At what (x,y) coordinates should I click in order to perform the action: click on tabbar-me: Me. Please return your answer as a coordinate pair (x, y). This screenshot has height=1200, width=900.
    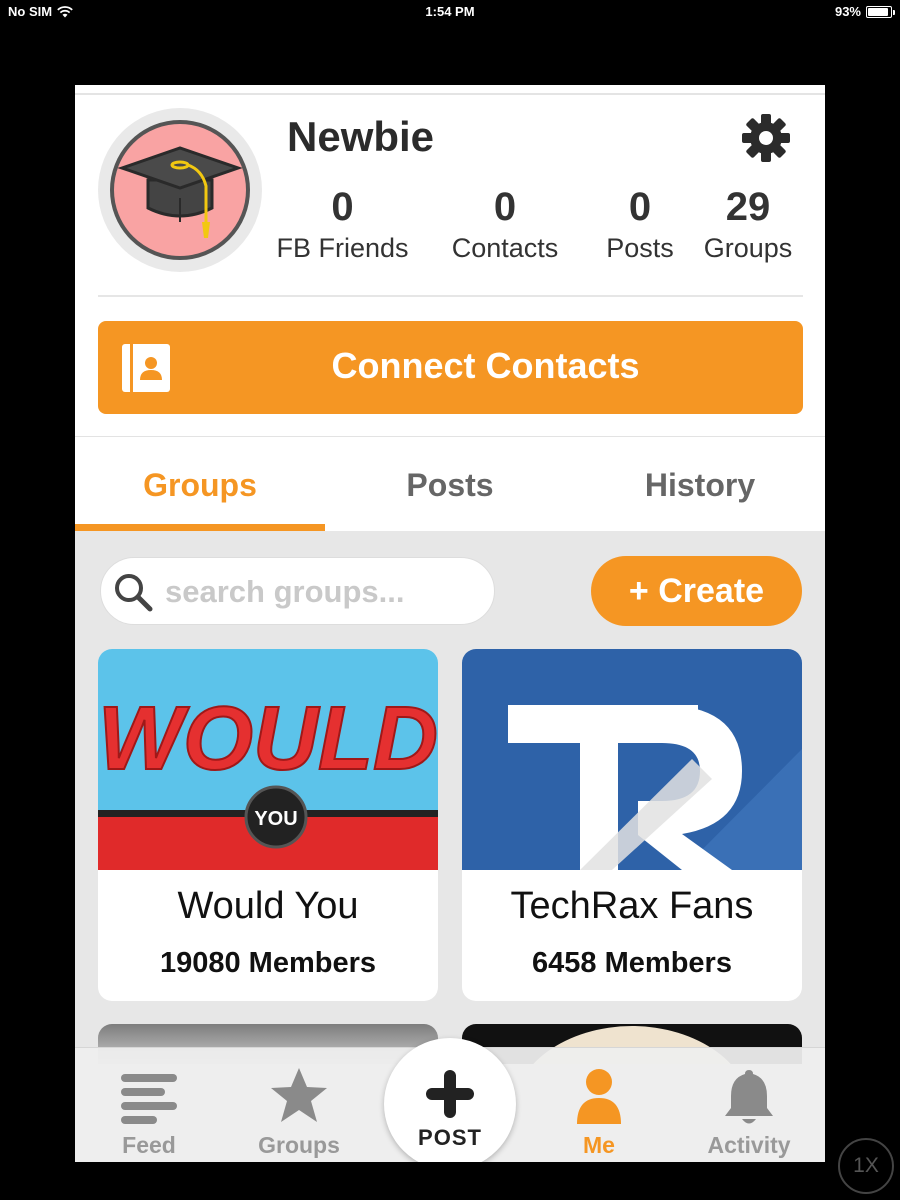
    Looking at the image, I should click on (599, 1105).